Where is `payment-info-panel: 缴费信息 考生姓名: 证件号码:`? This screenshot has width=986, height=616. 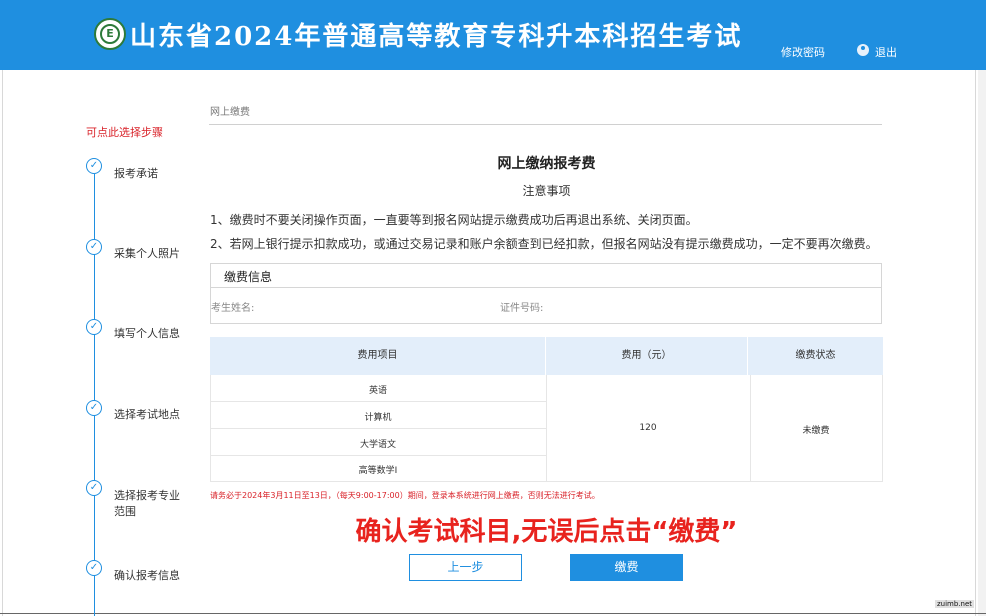 payment-info-panel: 缴费信息 考生姓名: 证件号码: is located at coordinates (546, 293).